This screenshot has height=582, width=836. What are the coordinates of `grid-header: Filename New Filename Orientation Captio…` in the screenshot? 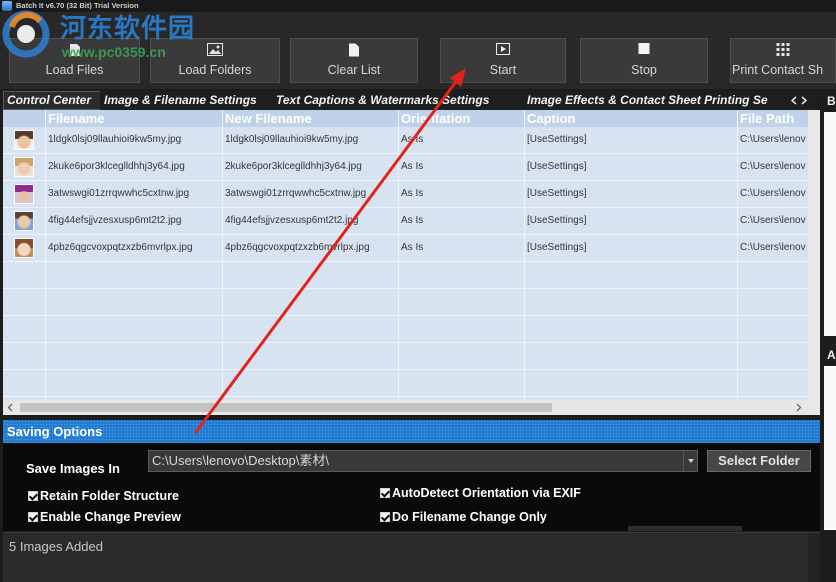 It's located at (405, 118).